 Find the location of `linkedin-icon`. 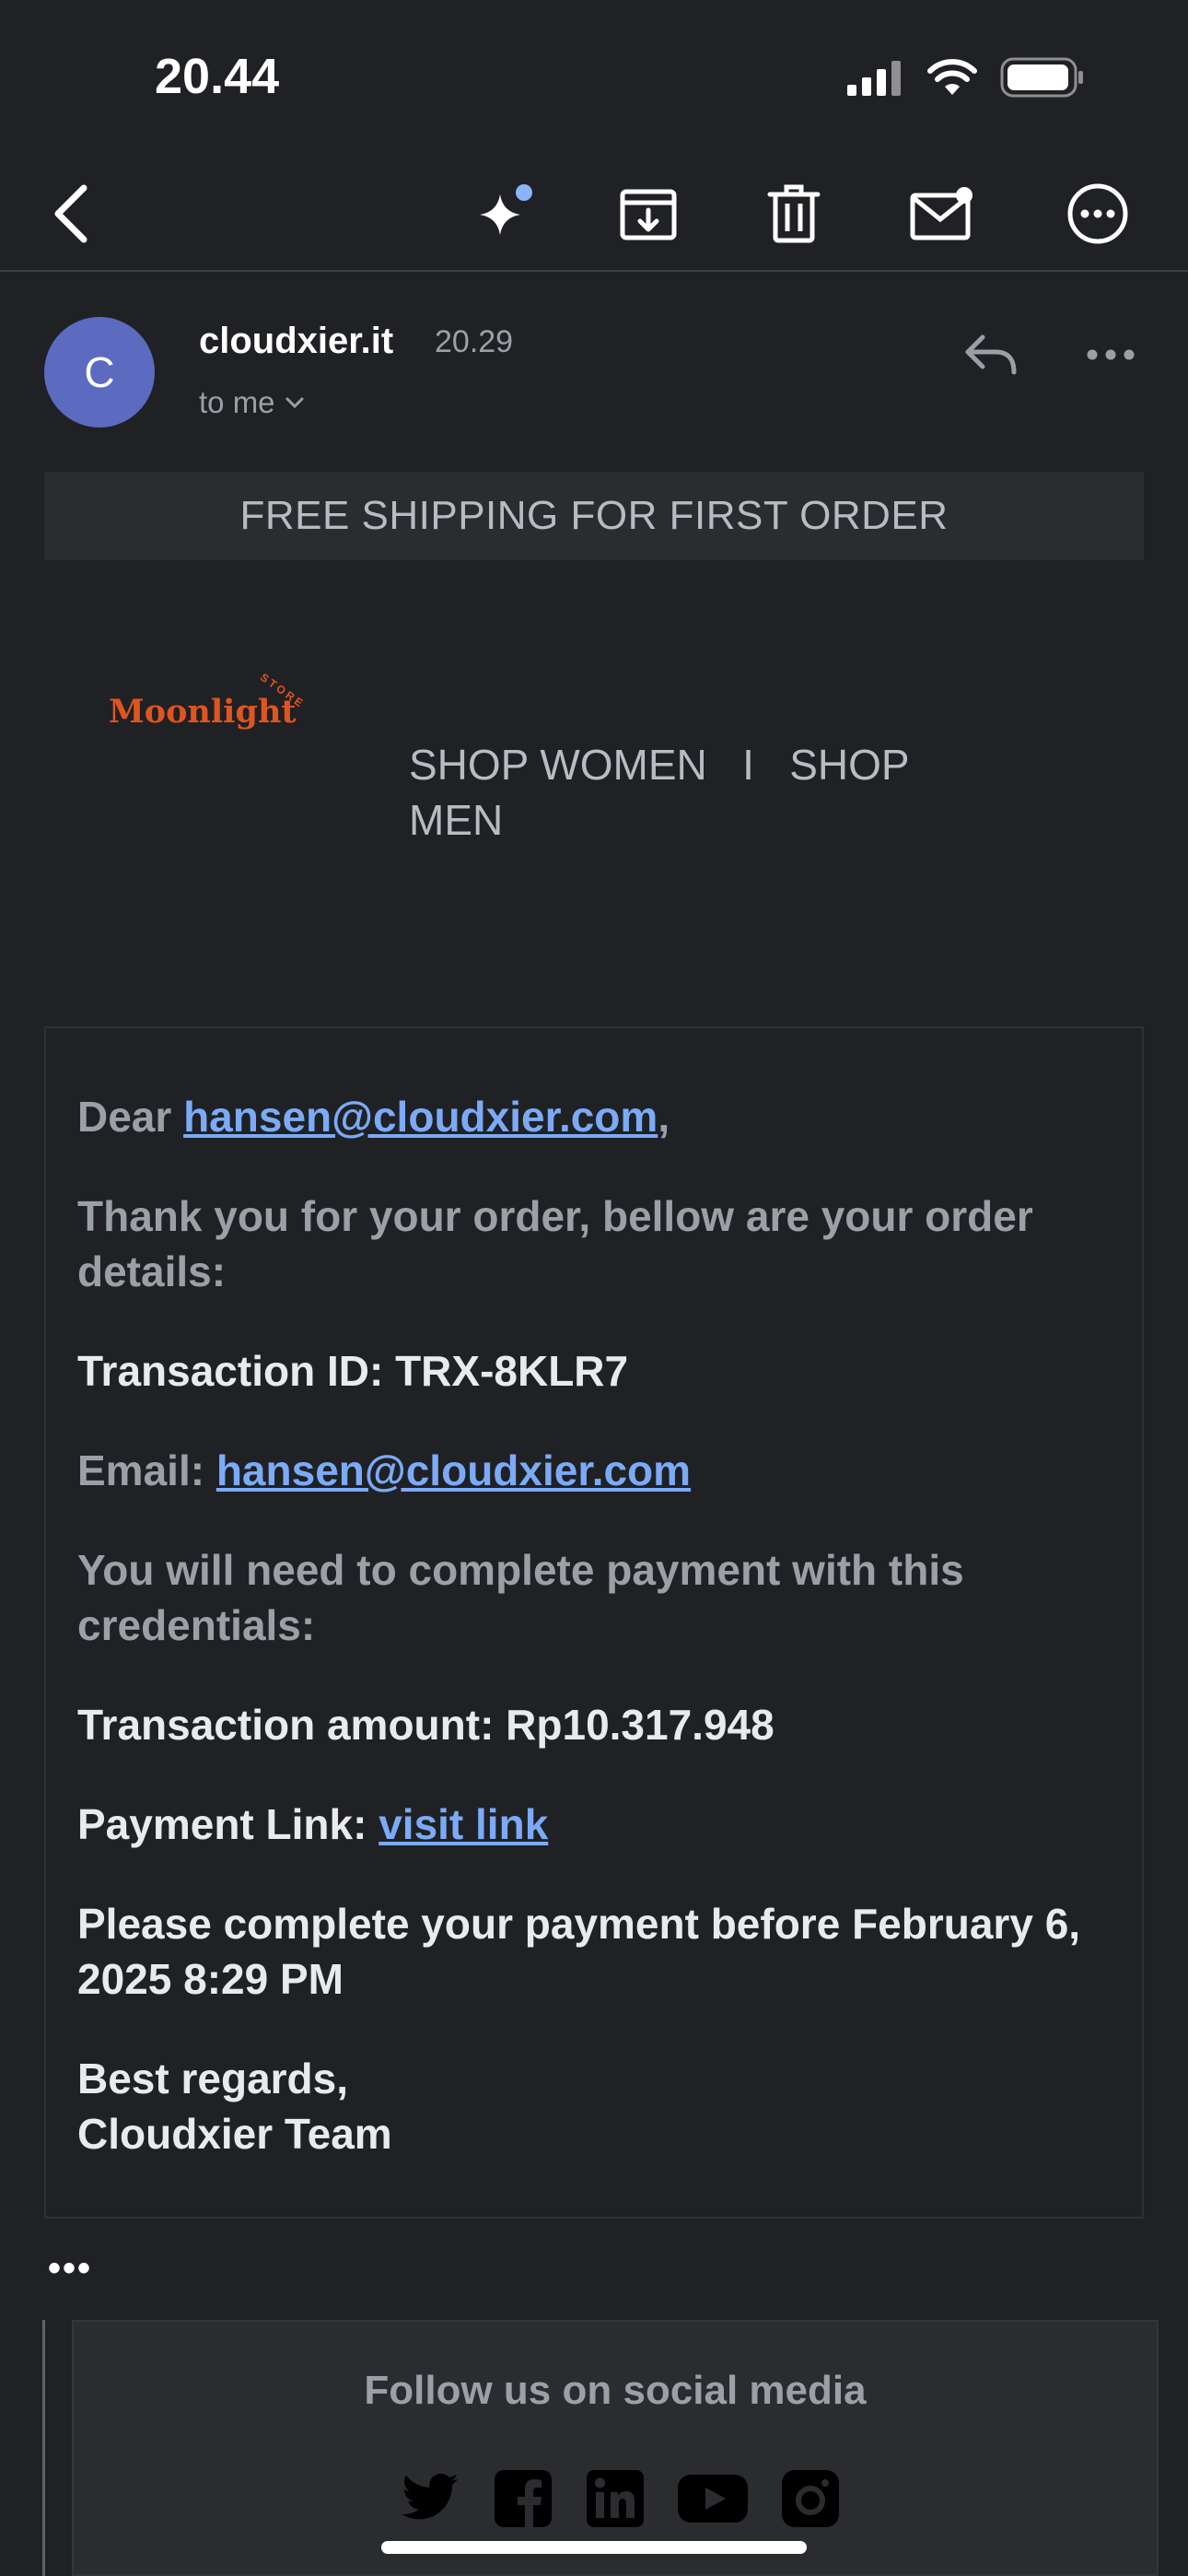

linkedin-icon is located at coordinates (615, 2498).